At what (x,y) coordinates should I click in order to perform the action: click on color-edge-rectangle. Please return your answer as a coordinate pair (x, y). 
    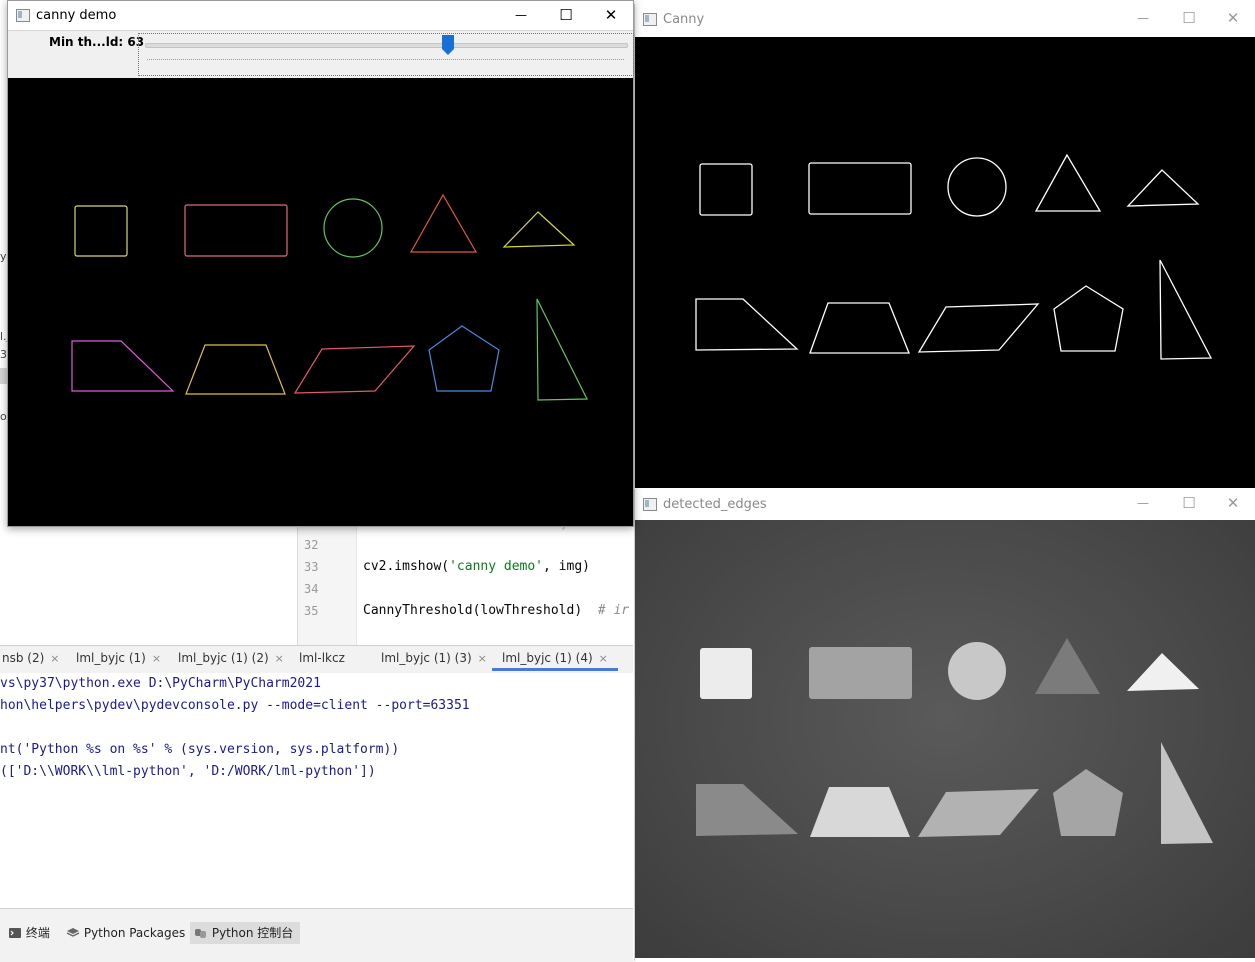
    Looking at the image, I should click on (236, 230).